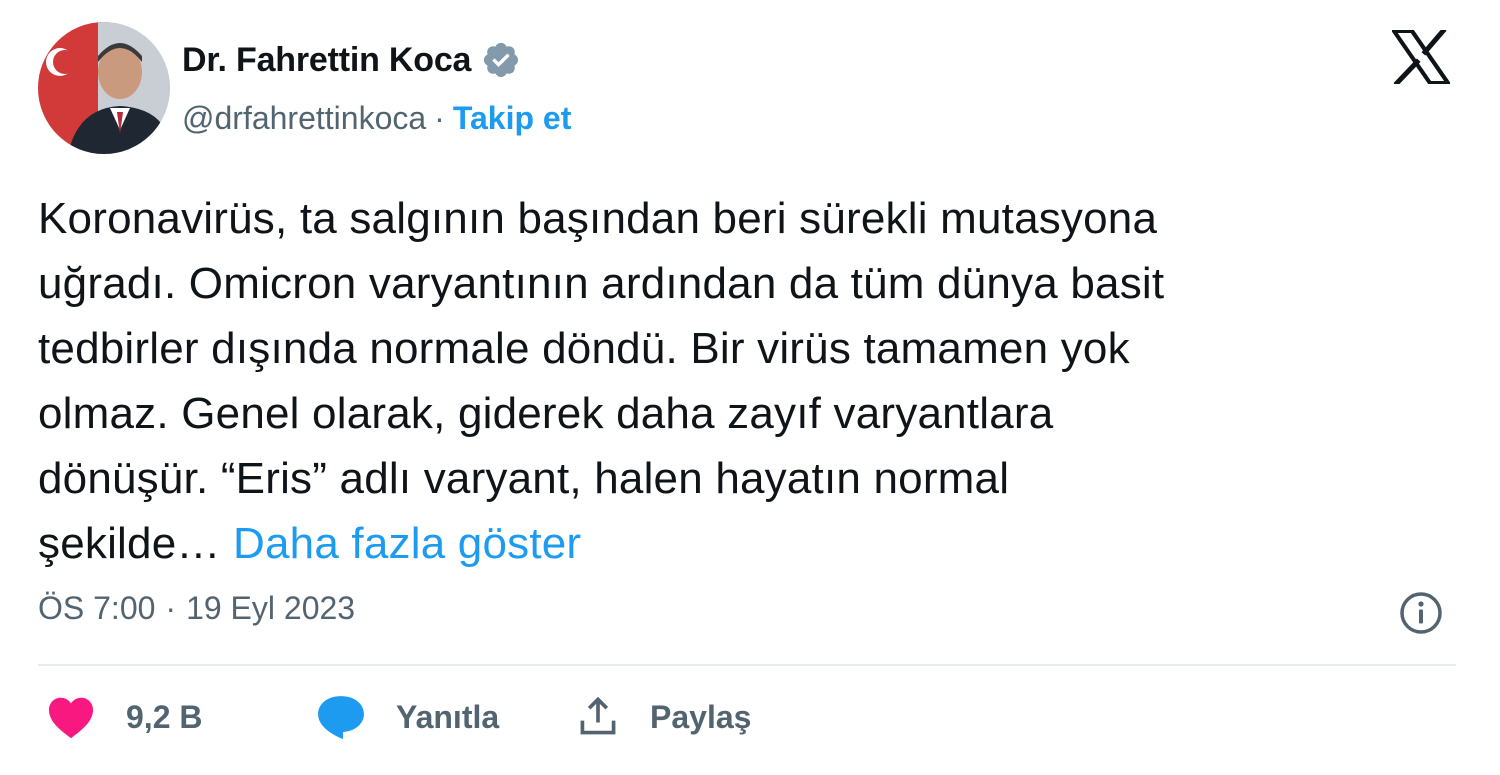 The height and width of the screenshot is (775, 1500). What do you see at coordinates (304, 118) in the screenshot?
I see `author-handle: @drfahrettinkoca` at bounding box center [304, 118].